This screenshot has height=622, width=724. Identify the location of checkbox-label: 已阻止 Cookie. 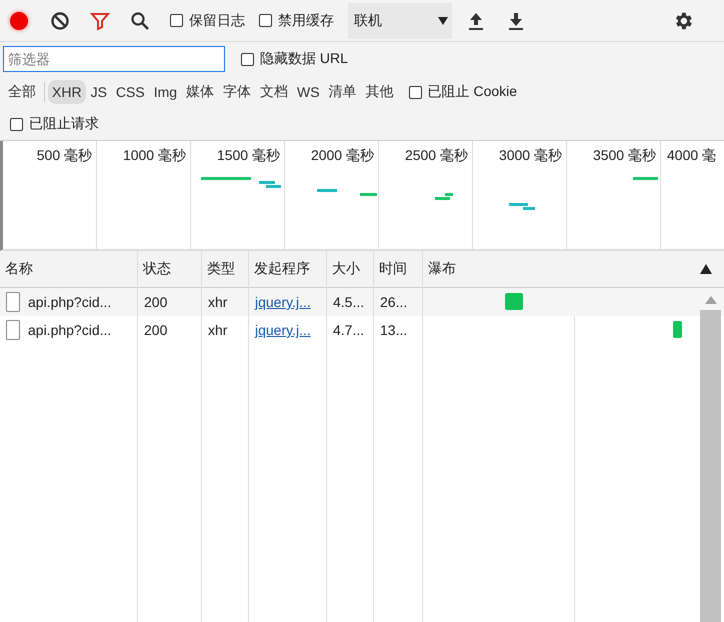
(473, 92).